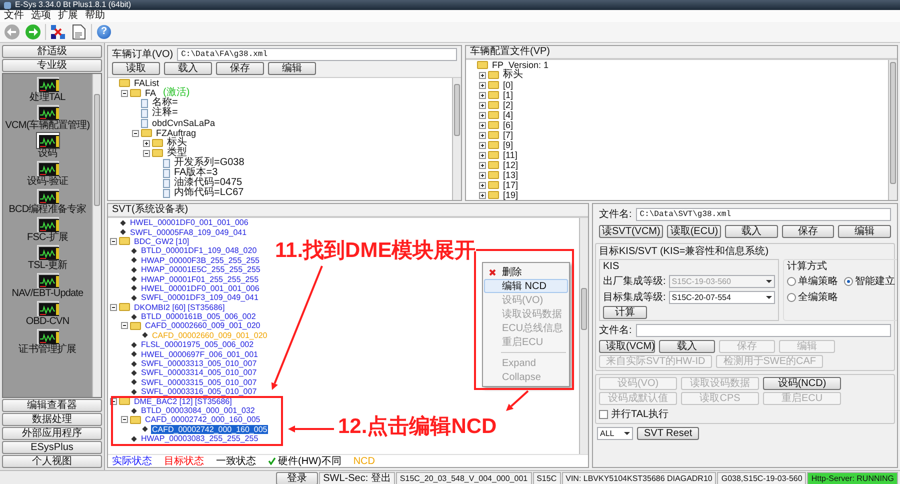 The image size is (900, 484). I want to click on tool-label: OBD-CVN, so click(48, 321).